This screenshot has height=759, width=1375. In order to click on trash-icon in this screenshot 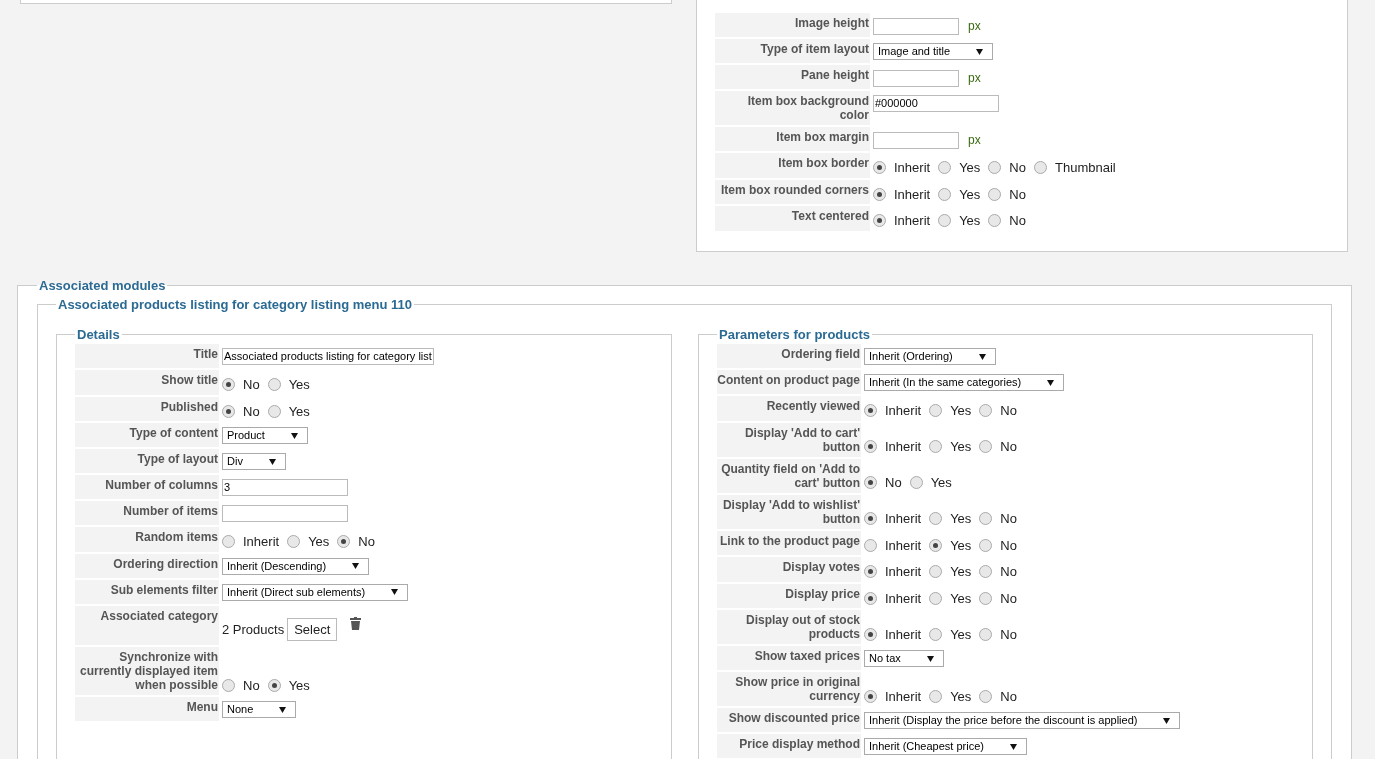, I will do `click(356, 623)`.